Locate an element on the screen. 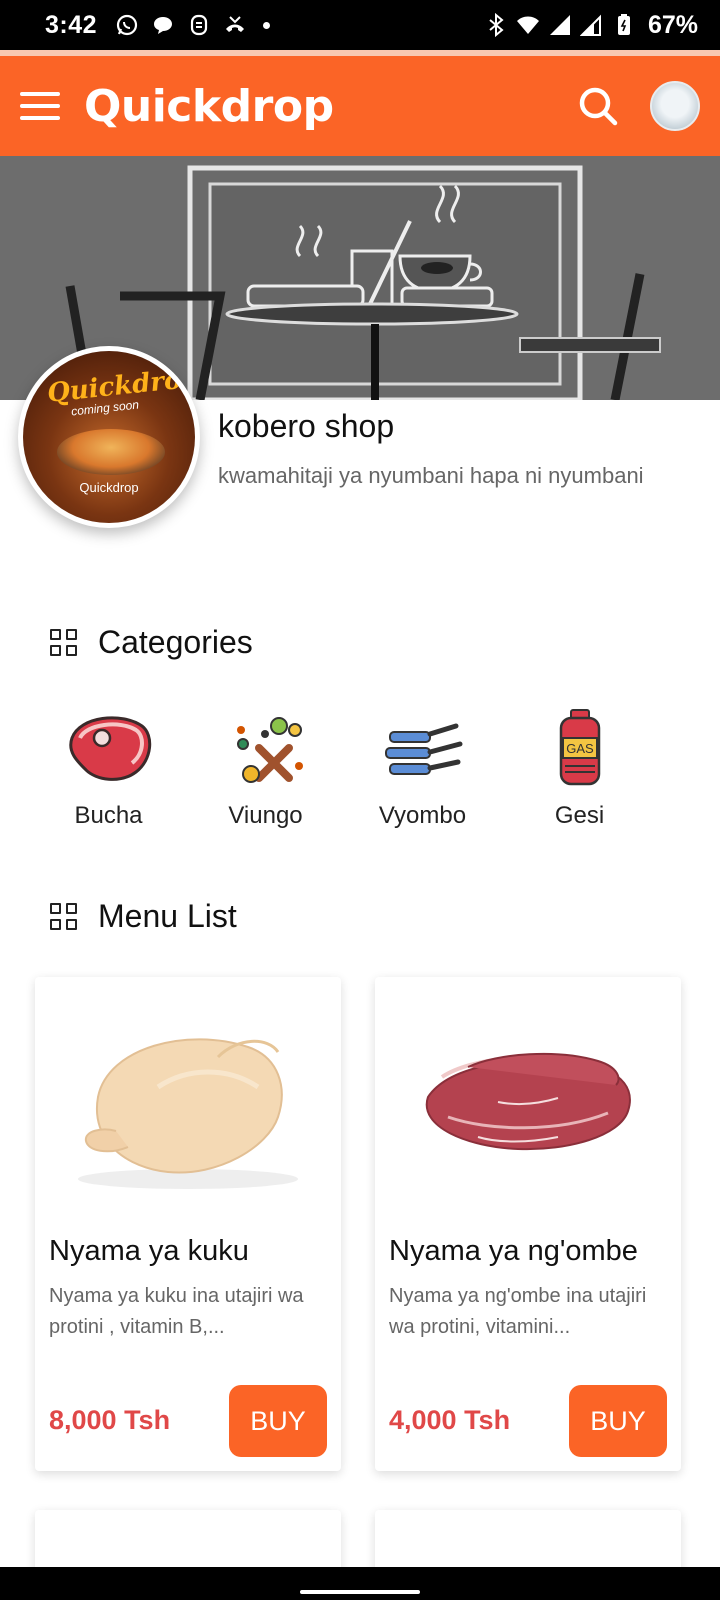 Image resolution: width=720 pixels, height=1600 pixels. notification-icons is located at coordinates (193, 25).